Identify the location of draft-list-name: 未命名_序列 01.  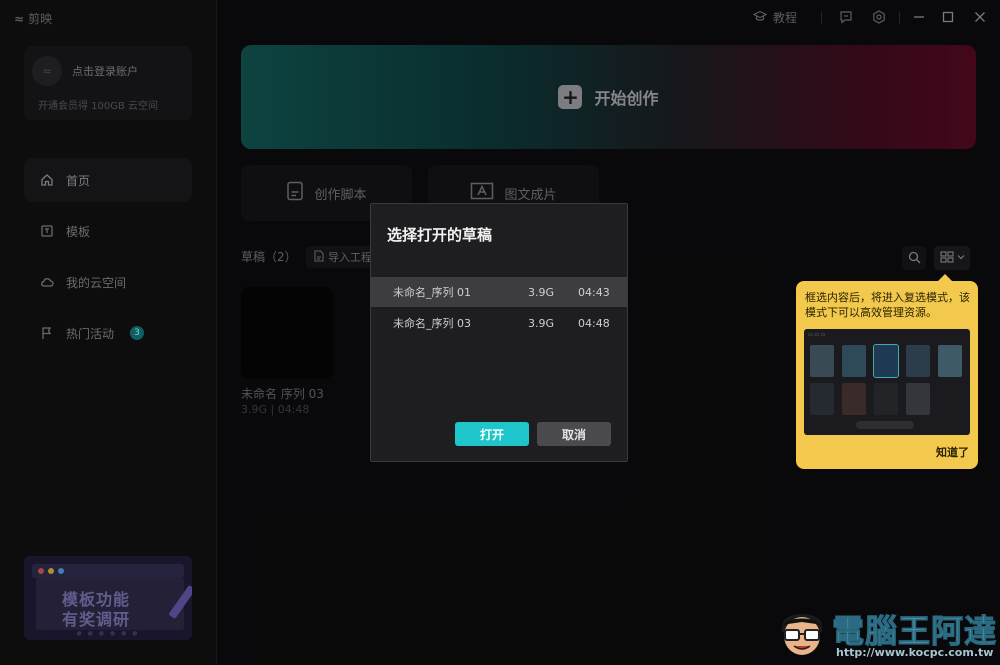
(432, 292).